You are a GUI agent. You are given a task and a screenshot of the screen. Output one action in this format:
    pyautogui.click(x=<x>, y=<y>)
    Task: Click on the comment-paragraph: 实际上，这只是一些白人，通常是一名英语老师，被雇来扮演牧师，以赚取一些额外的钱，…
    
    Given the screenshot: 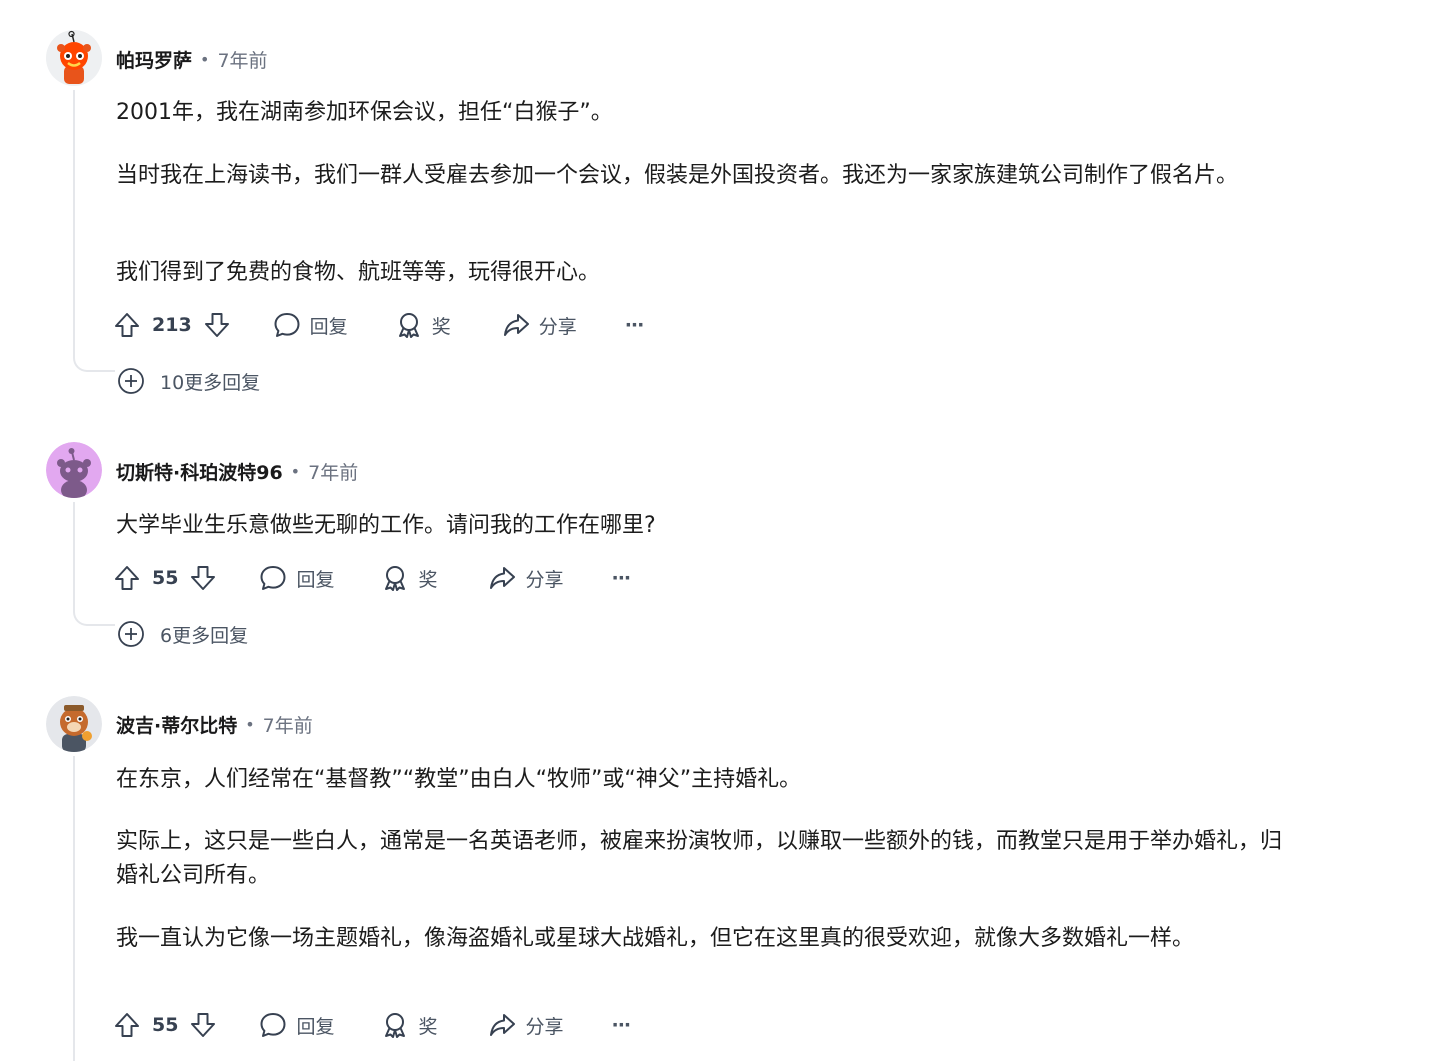 What is the action you would take?
    pyautogui.click(x=699, y=858)
    